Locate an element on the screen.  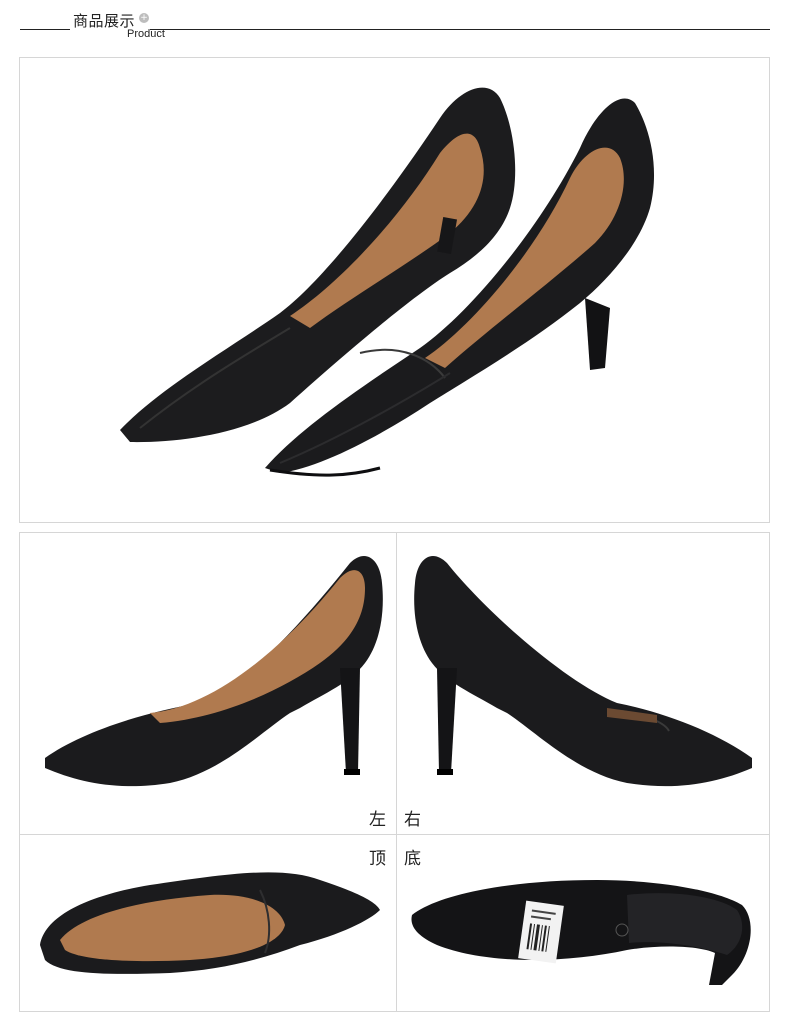
view-label-left: 左 is located at coordinates (377, 820).